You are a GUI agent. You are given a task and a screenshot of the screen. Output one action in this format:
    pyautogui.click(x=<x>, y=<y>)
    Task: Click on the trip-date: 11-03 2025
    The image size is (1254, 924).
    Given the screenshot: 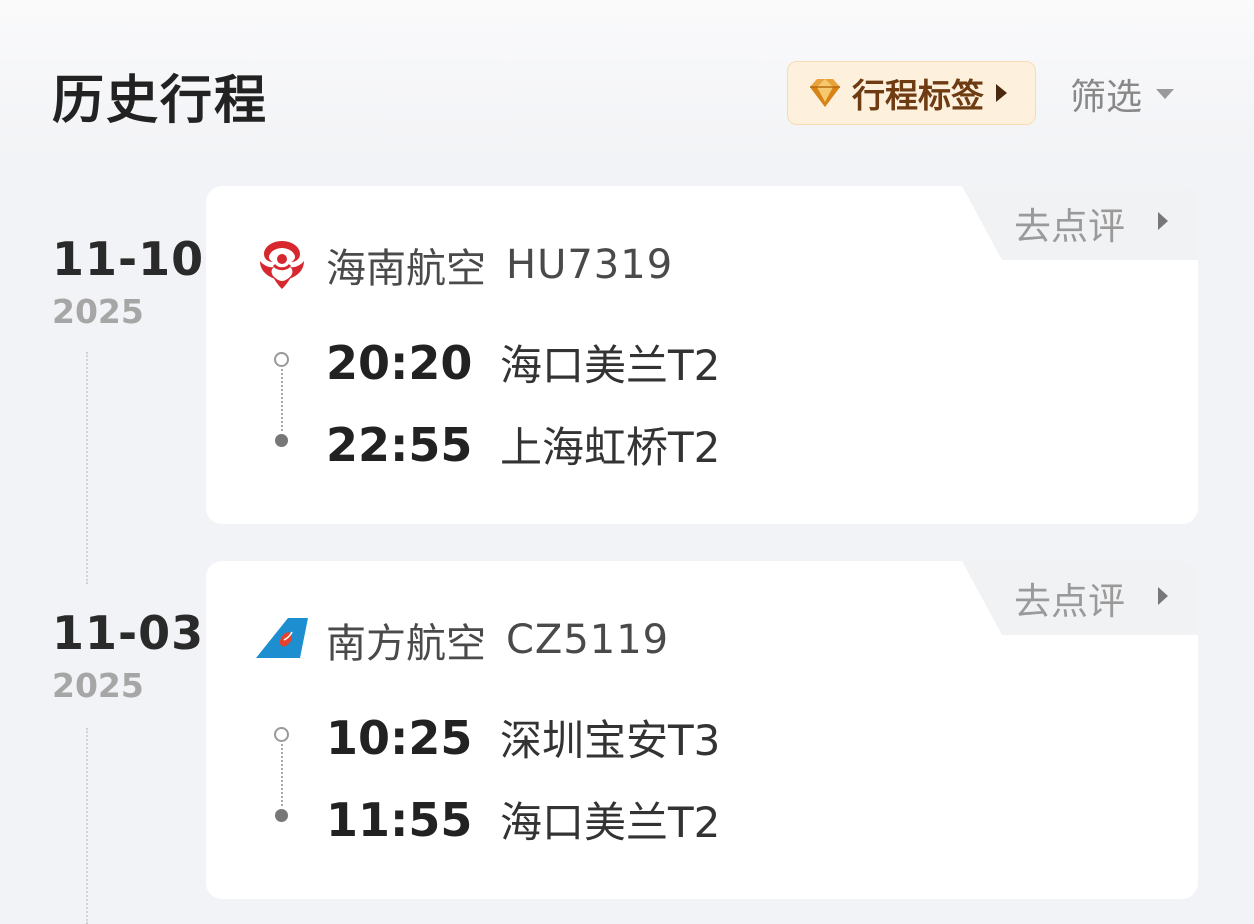 What is the action you would take?
    pyautogui.click(x=128, y=655)
    